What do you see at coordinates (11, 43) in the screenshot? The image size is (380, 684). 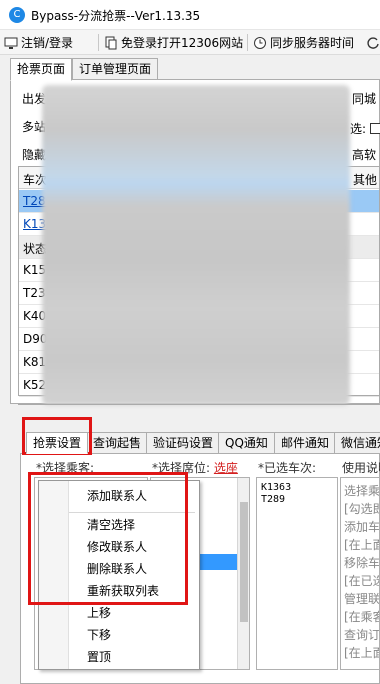 I see `monitor-icon` at bounding box center [11, 43].